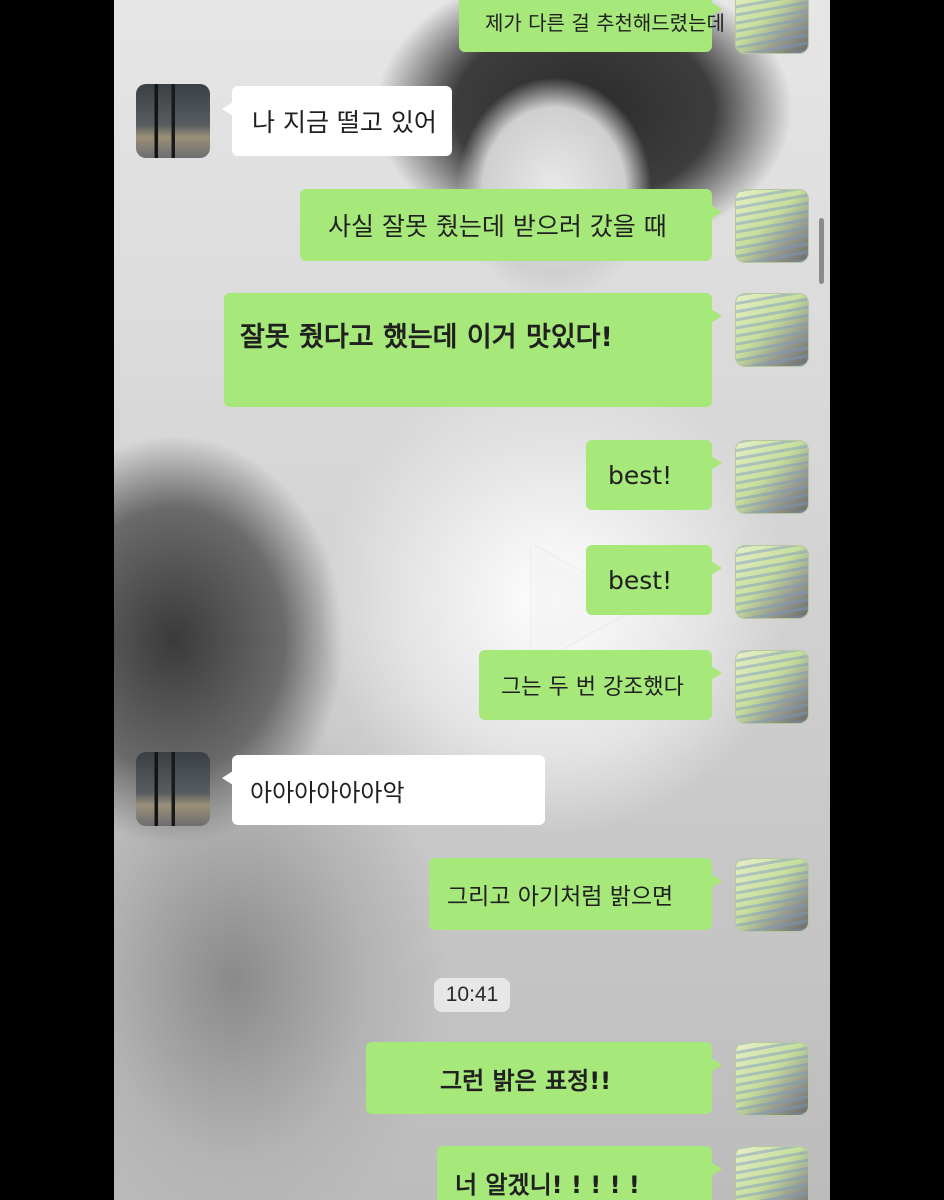 The width and height of the screenshot is (944, 1200). Describe the element at coordinates (605, 22) in the screenshot. I see `message-text: 제가 다른 걸 추천해드렸는데` at that location.